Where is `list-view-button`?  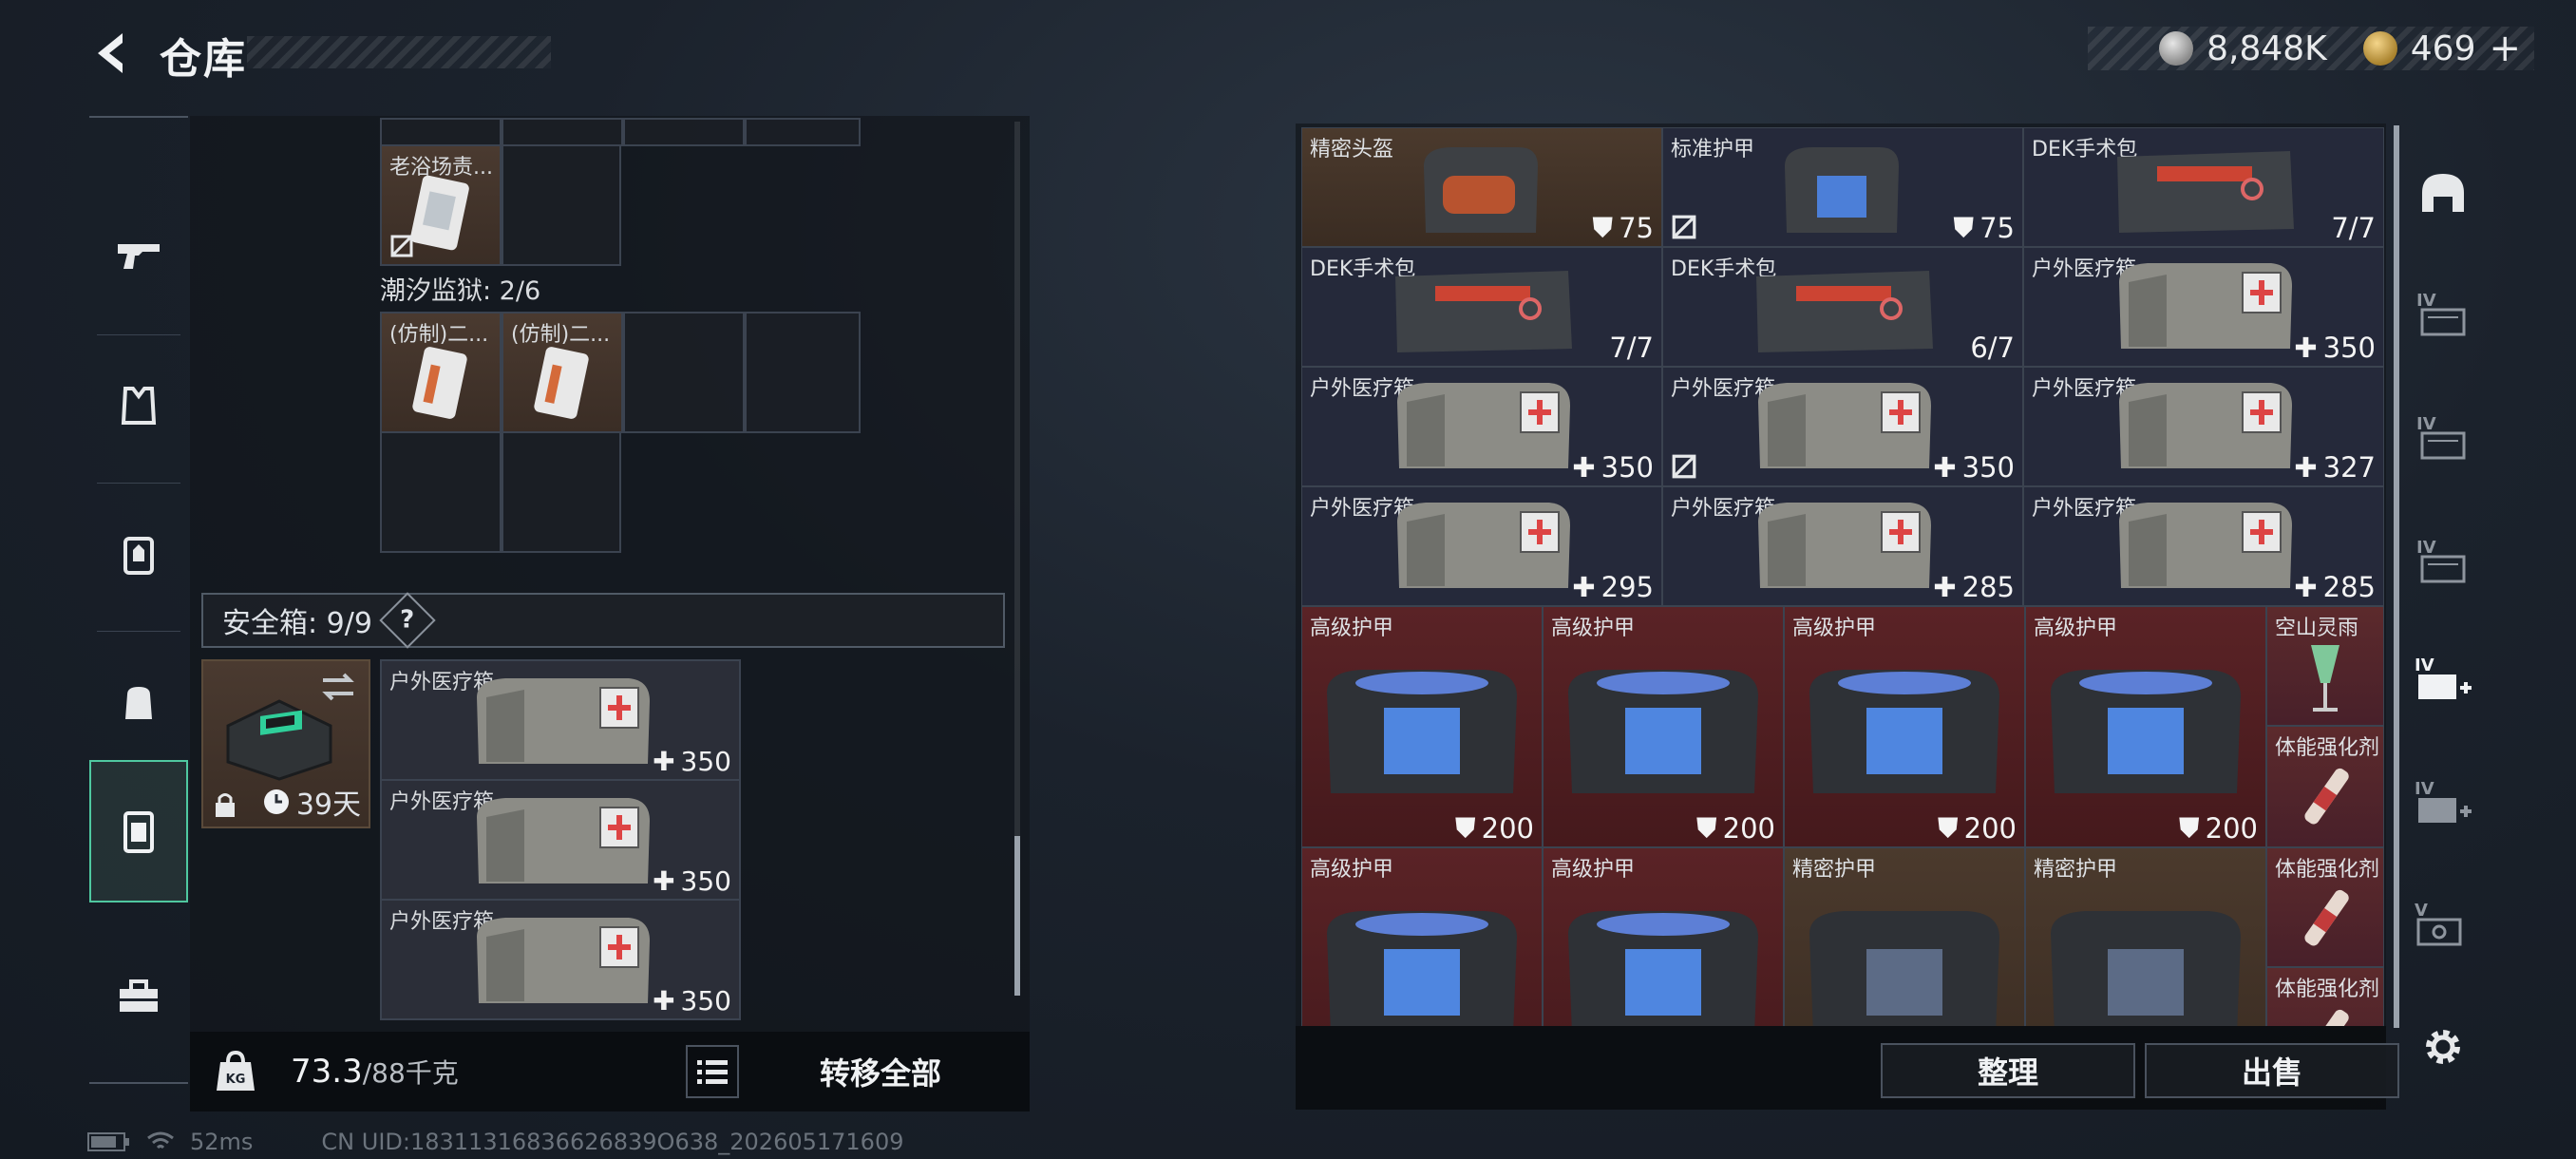 list-view-button is located at coordinates (712, 1071).